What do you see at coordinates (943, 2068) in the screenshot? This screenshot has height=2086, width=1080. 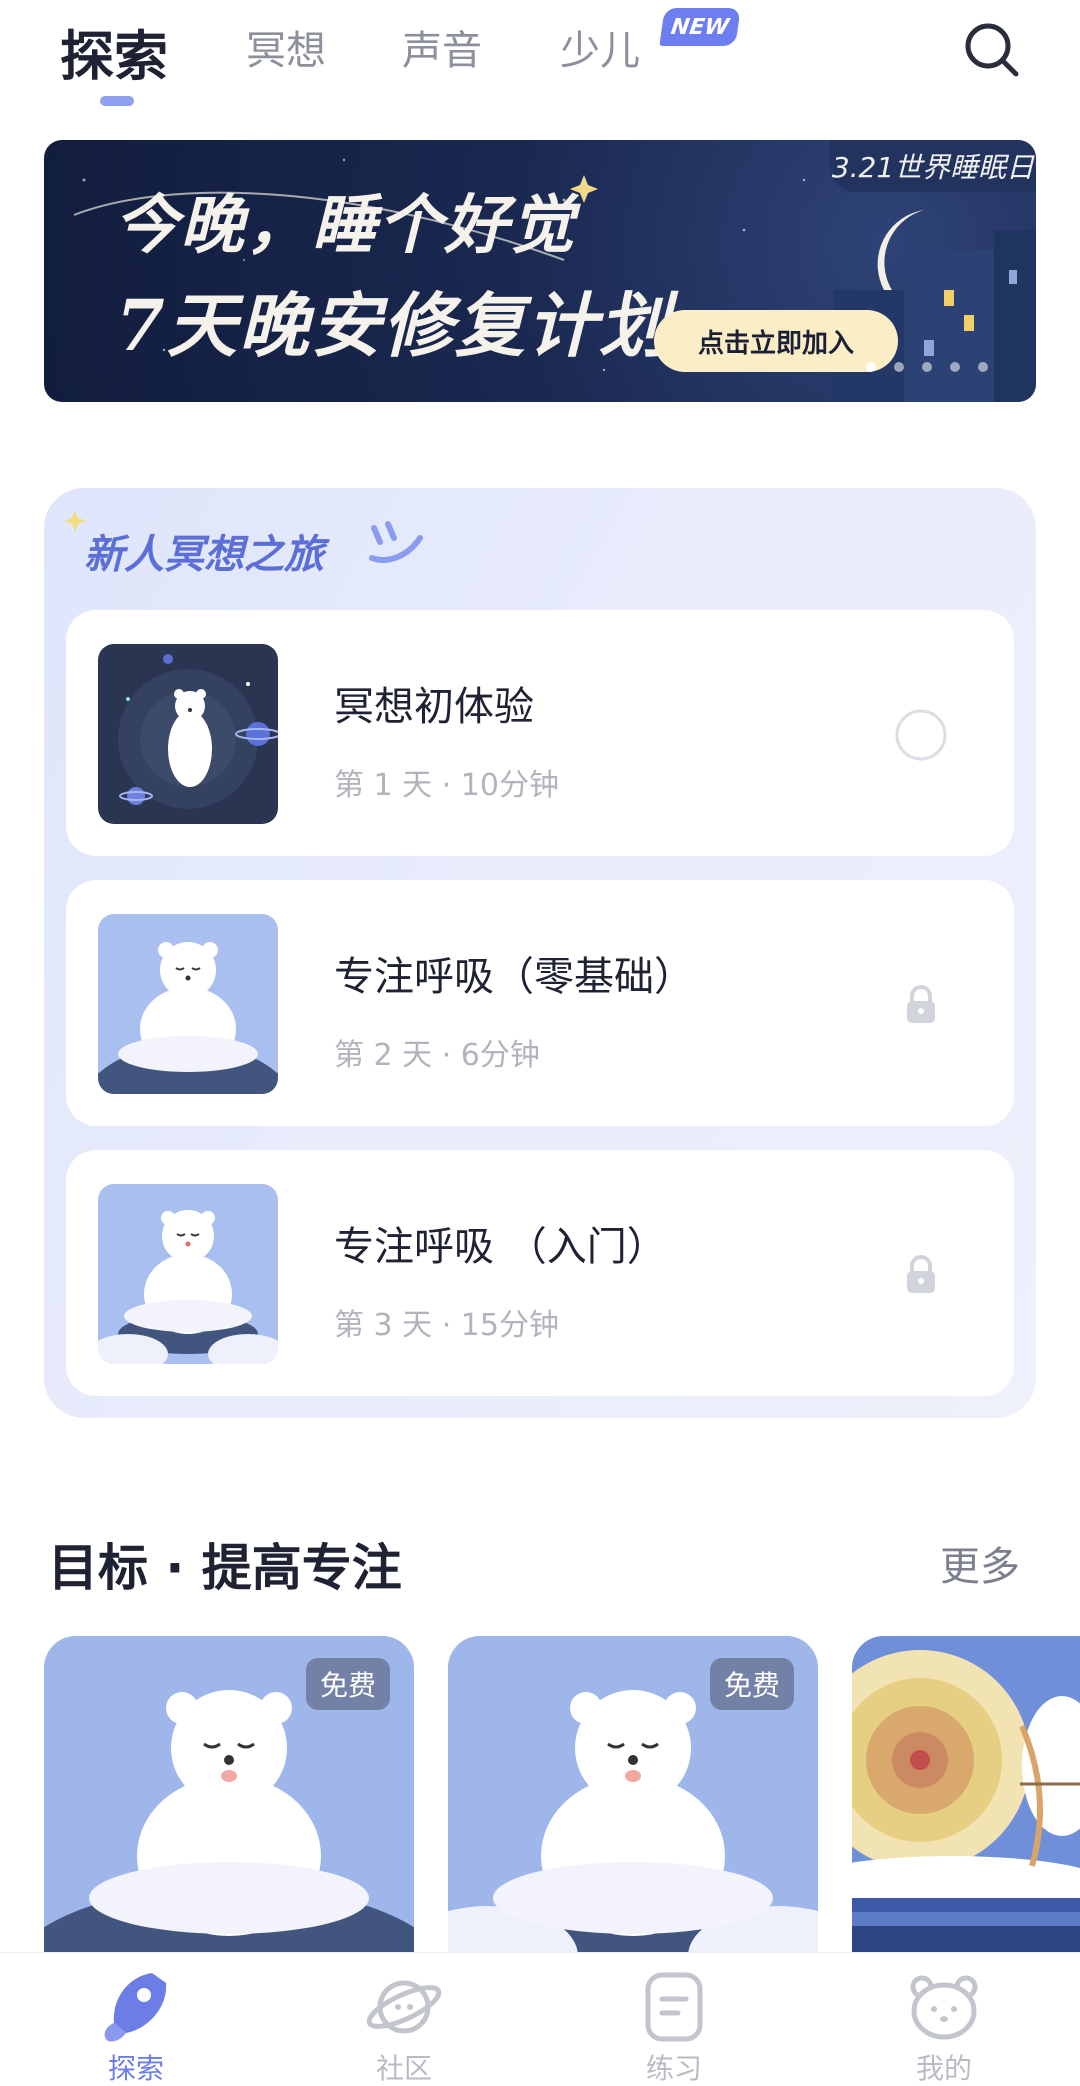 I see `nav-label: 我的` at bounding box center [943, 2068].